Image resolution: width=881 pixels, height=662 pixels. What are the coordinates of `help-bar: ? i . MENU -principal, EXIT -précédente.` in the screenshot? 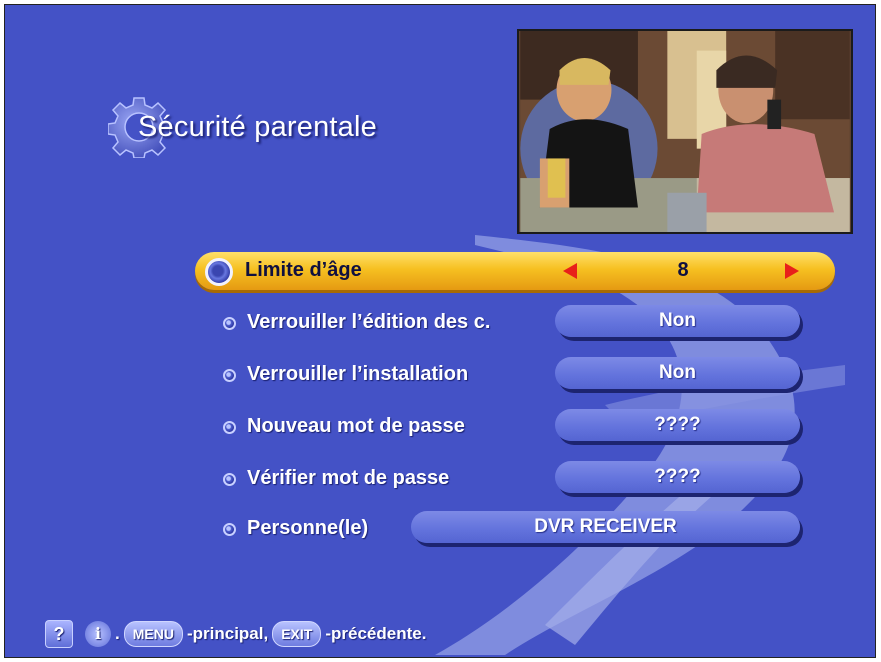 It's located at (235, 634).